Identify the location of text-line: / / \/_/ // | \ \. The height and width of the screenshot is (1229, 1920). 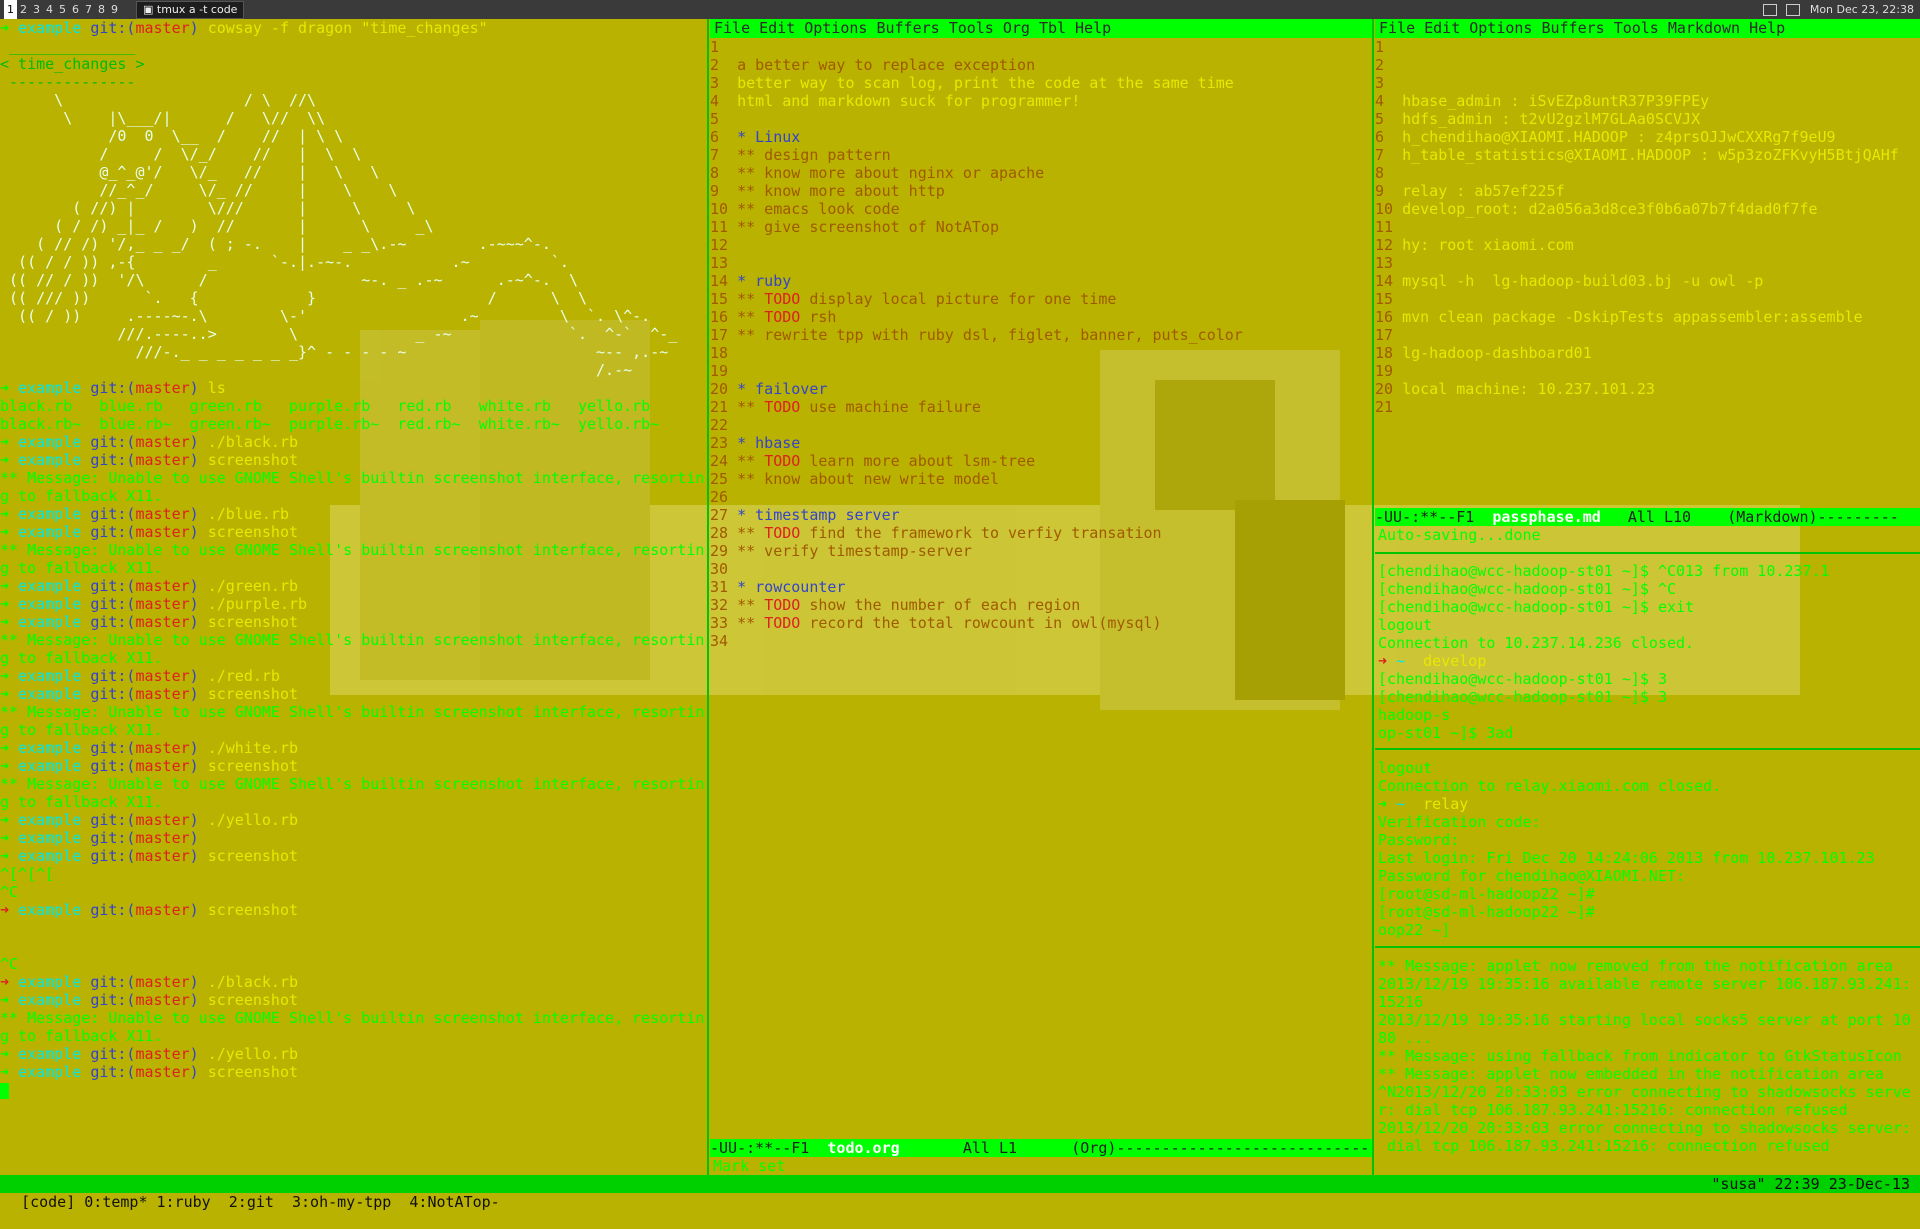
(181, 154).